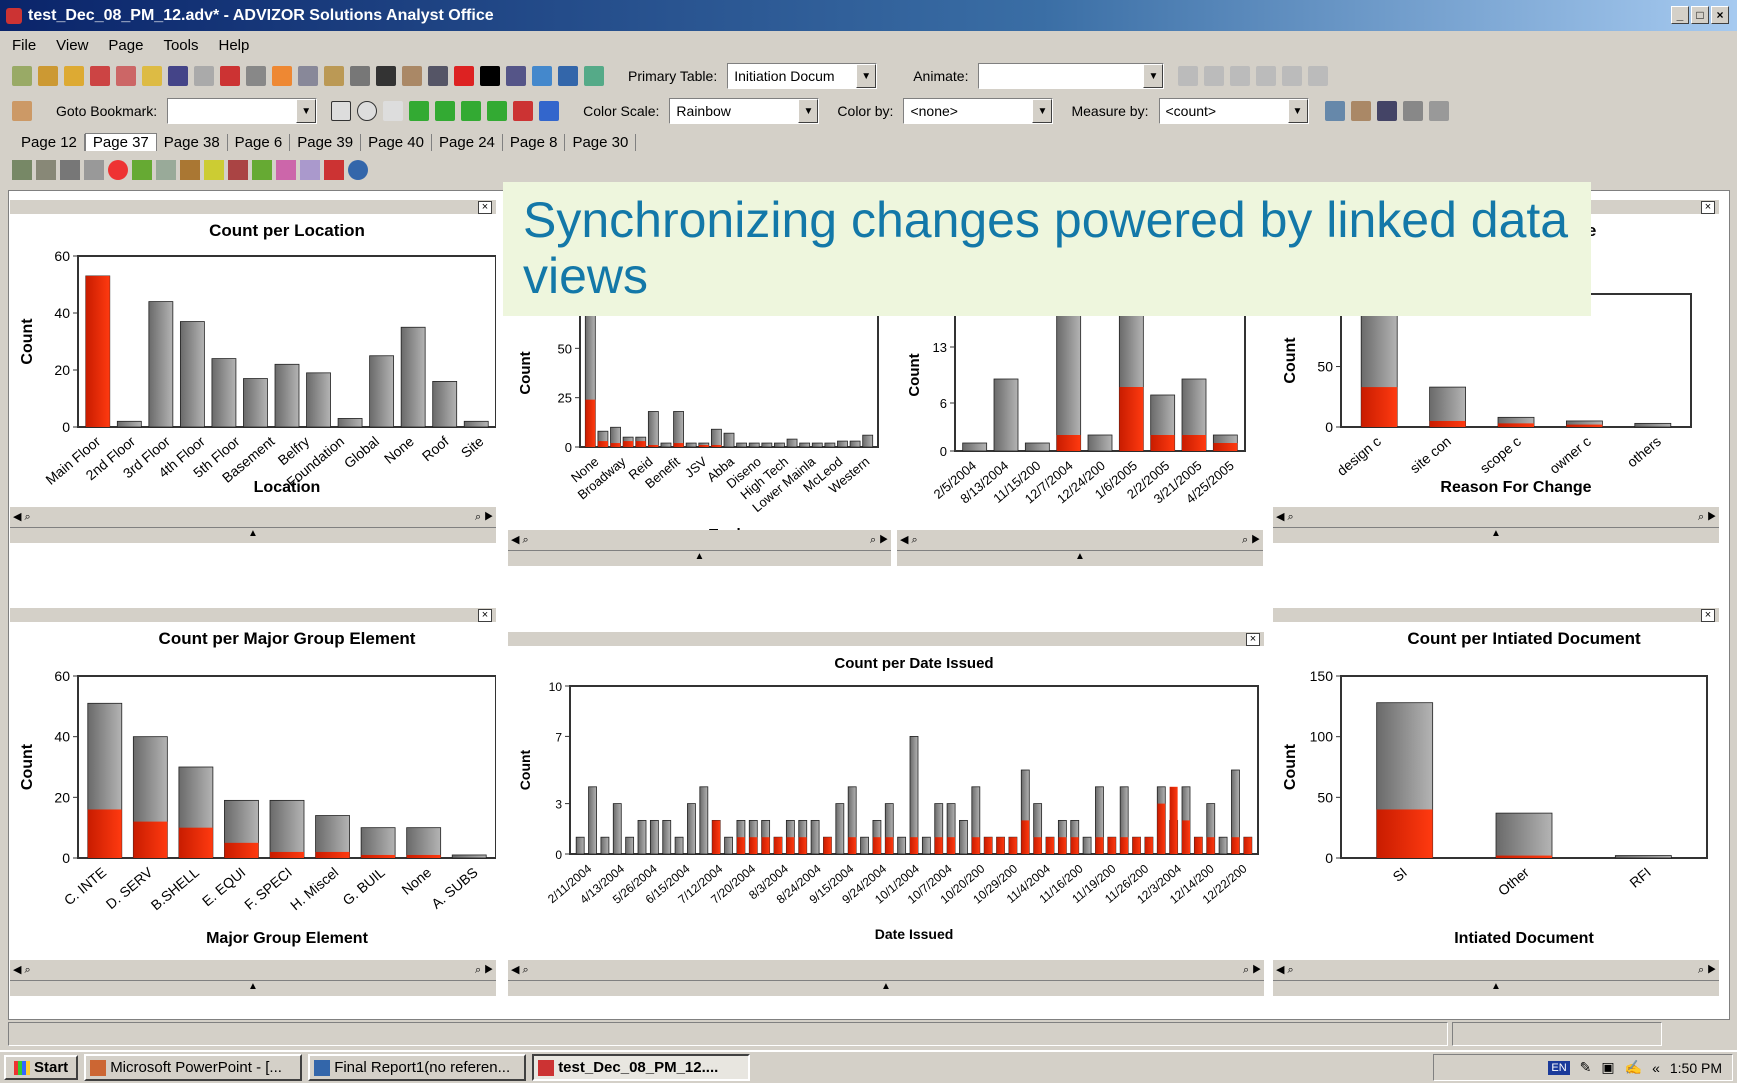 Image resolution: width=1737 pixels, height=1083 pixels. I want to click on tool-icon, so click(256, 76).